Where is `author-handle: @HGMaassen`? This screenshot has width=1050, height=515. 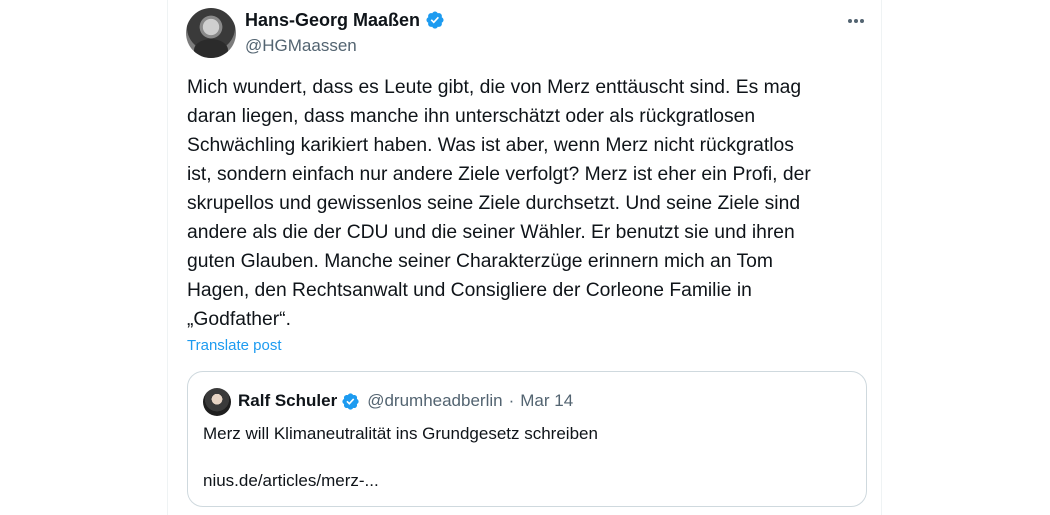
author-handle: @HGMaassen is located at coordinates (301, 46).